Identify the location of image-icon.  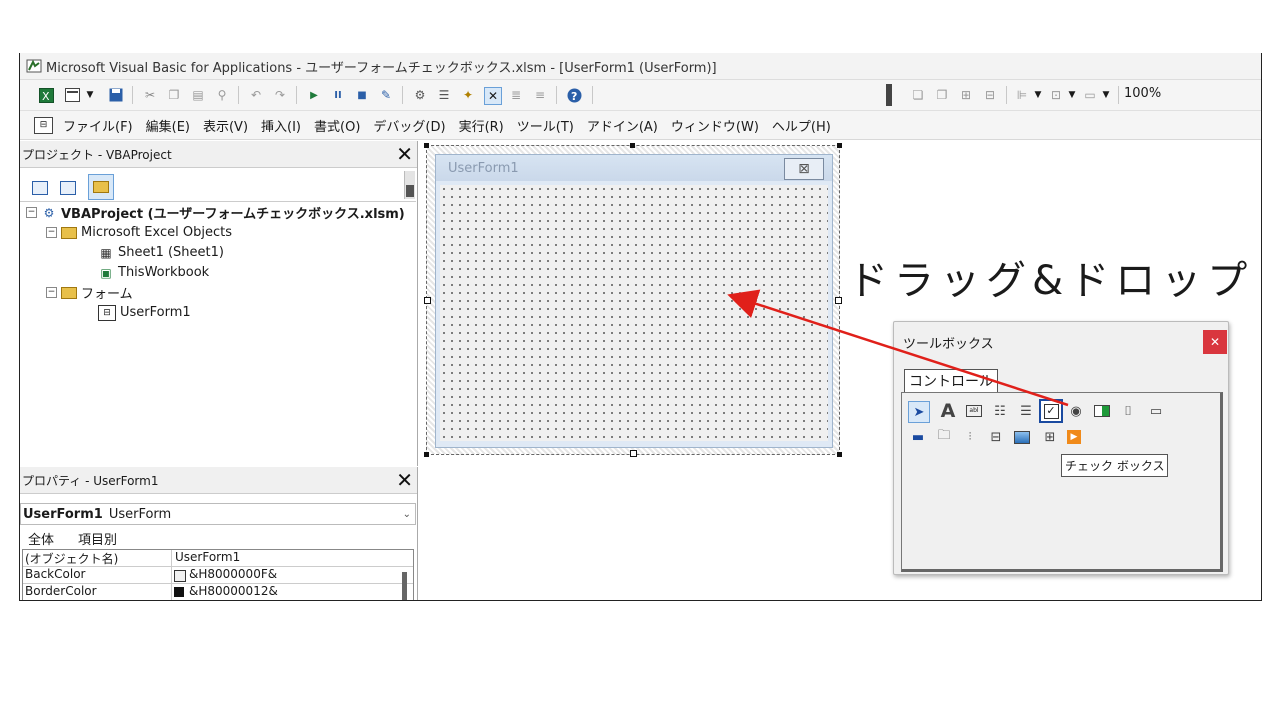
(1022, 437).